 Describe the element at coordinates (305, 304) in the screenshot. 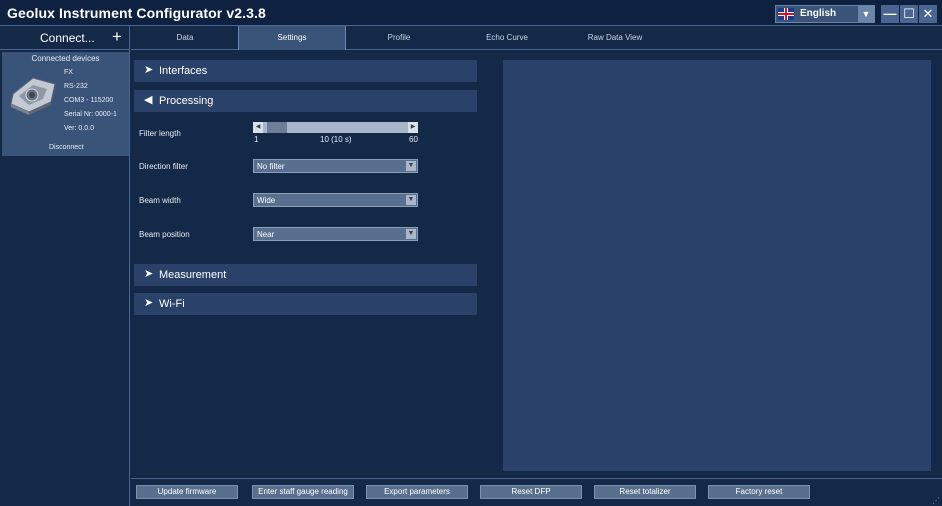

I see `section-wifi: ➤ Wi-Fi` at that location.